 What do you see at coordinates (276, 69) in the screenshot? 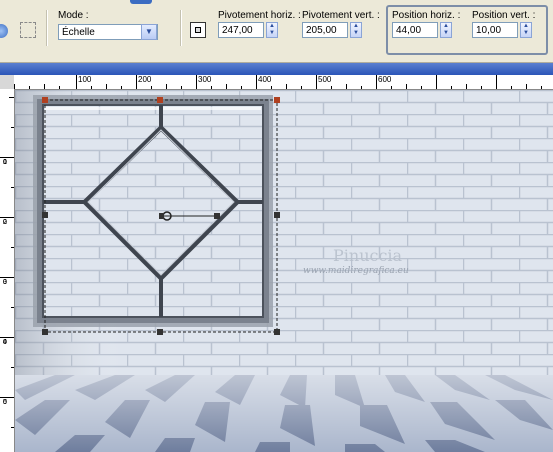
I see `canvas-title-bar` at bounding box center [276, 69].